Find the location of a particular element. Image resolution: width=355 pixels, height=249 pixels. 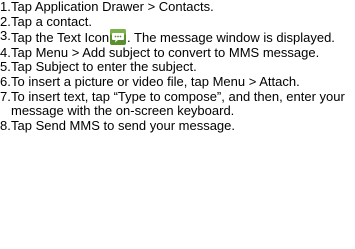

step-1: 1. Tap Application Drawer > Contacts. is located at coordinates (177, 7).